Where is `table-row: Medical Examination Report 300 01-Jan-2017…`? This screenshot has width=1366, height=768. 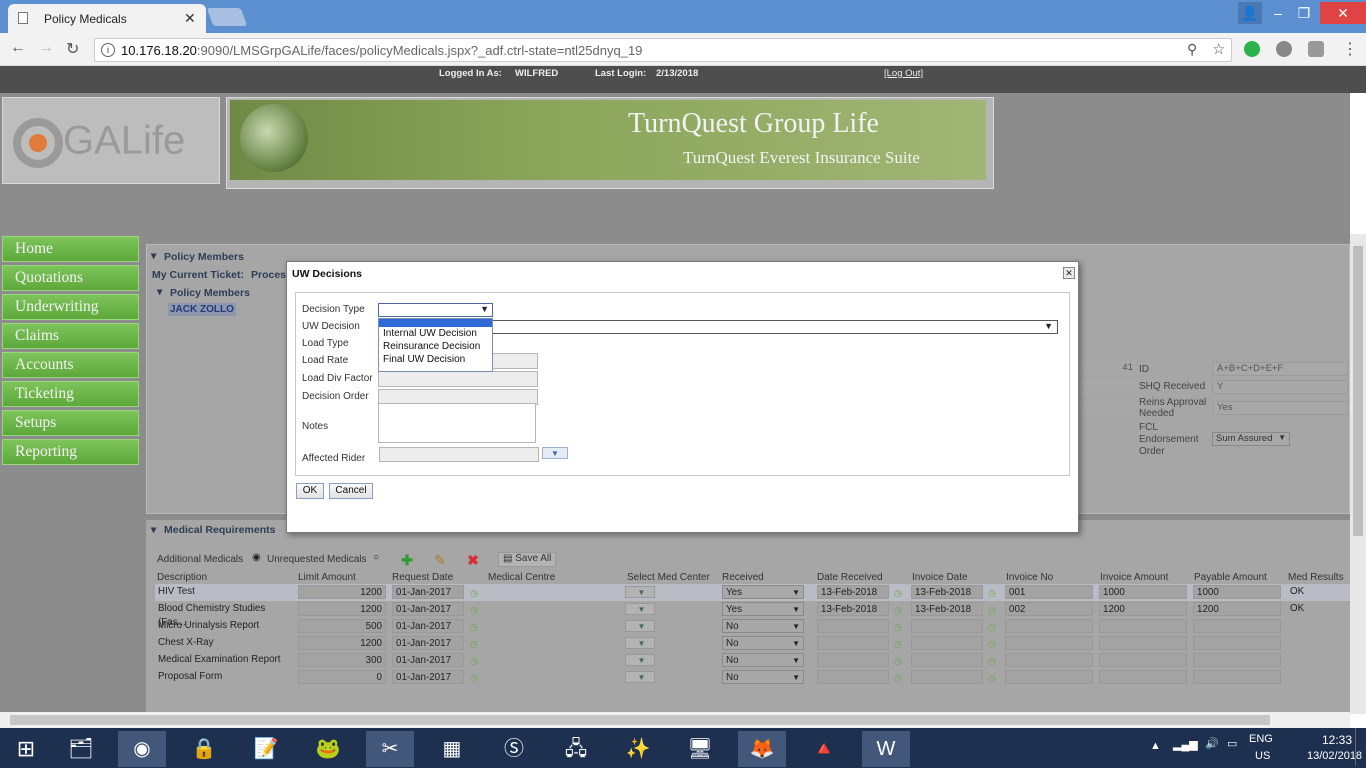
table-row: Medical Examination Report 300 01-Jan-2017… is located at coordinates (752, 660).